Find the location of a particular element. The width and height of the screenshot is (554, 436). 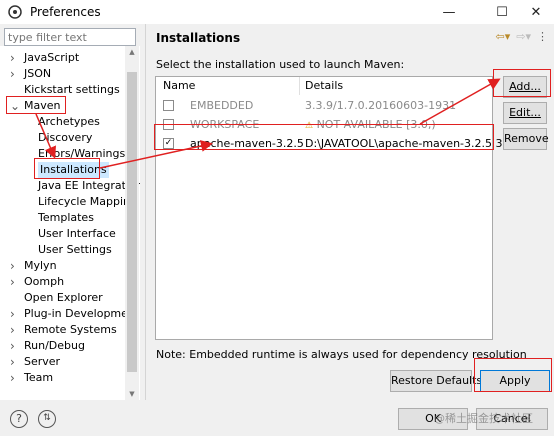

table-row: EMBEDDED 3.3.9/1.7.0.20160603-1931 is located at coordinates (324, 106).